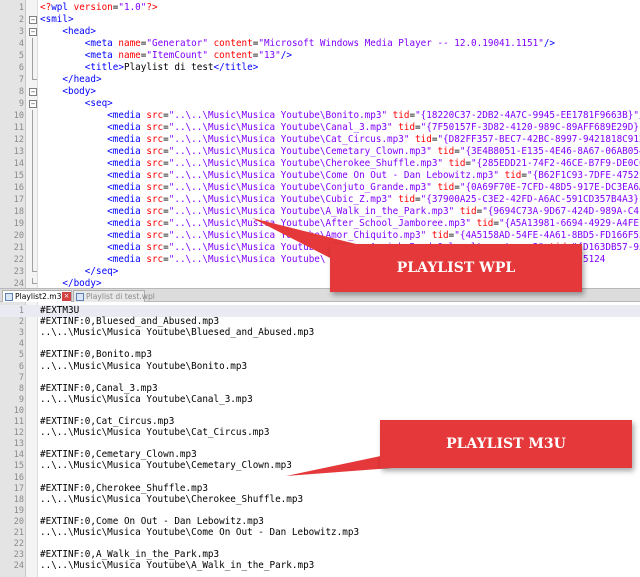 The width and height of the screenshot is (640, 577). What do you see at coordinates (506, 444) in the screenshot?
I see `callout-playlist-m3u: PLAYLIST M3U` at bounding box center [506, 444].